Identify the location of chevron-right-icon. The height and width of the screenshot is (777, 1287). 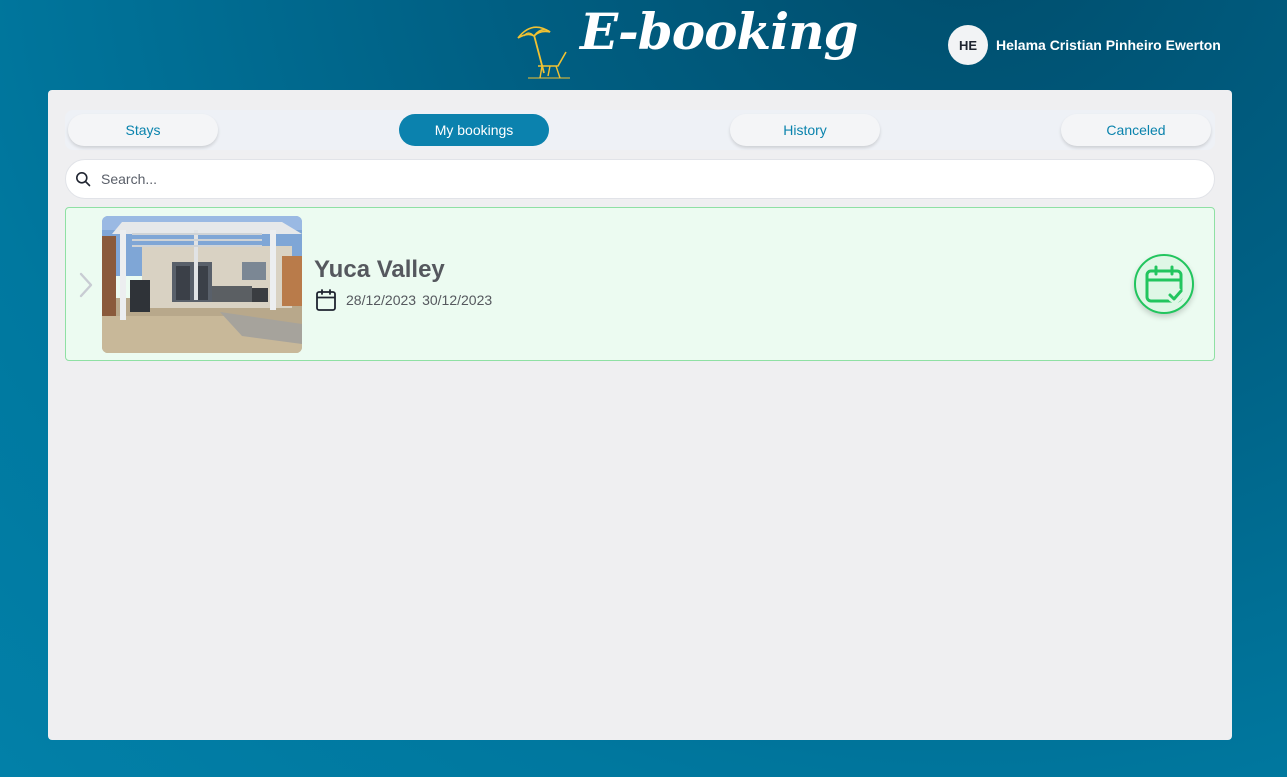
(86, 285).